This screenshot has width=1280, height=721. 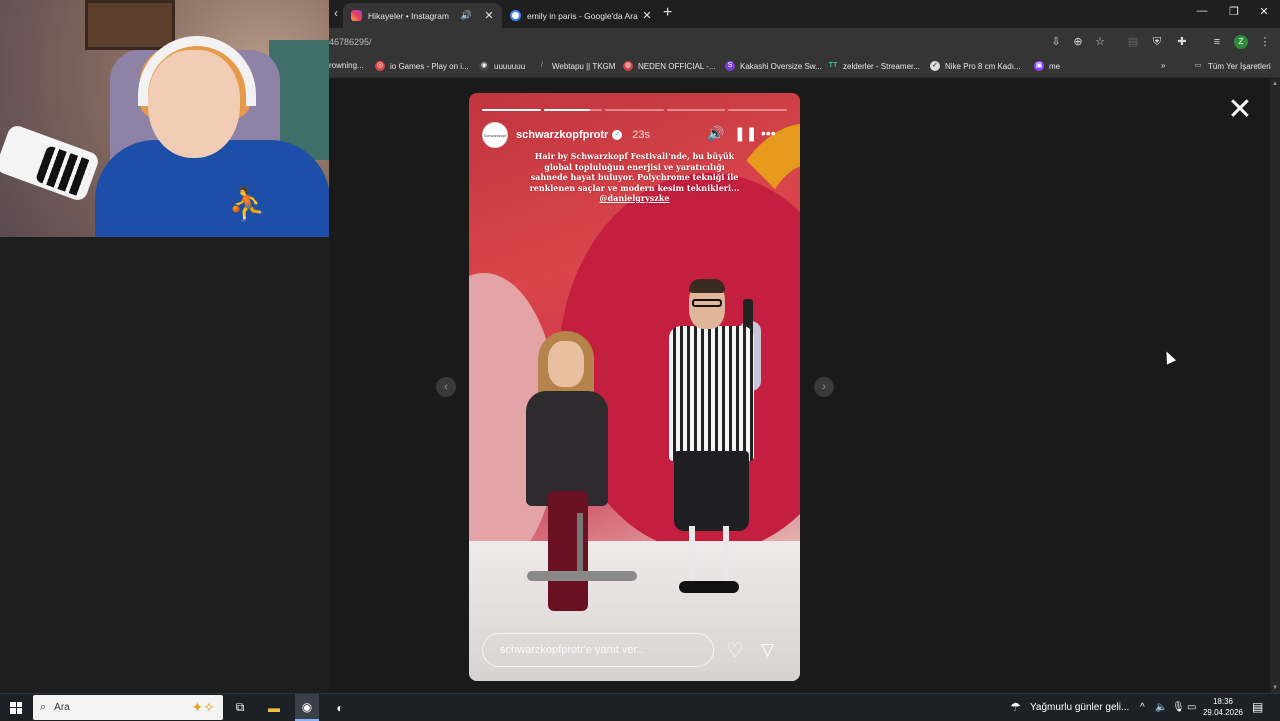 What do you see at coordinates (1265, 42) in the screenshot?
I see `menu-kebab-icon: ⋮` at bounding box center [1265, 42].